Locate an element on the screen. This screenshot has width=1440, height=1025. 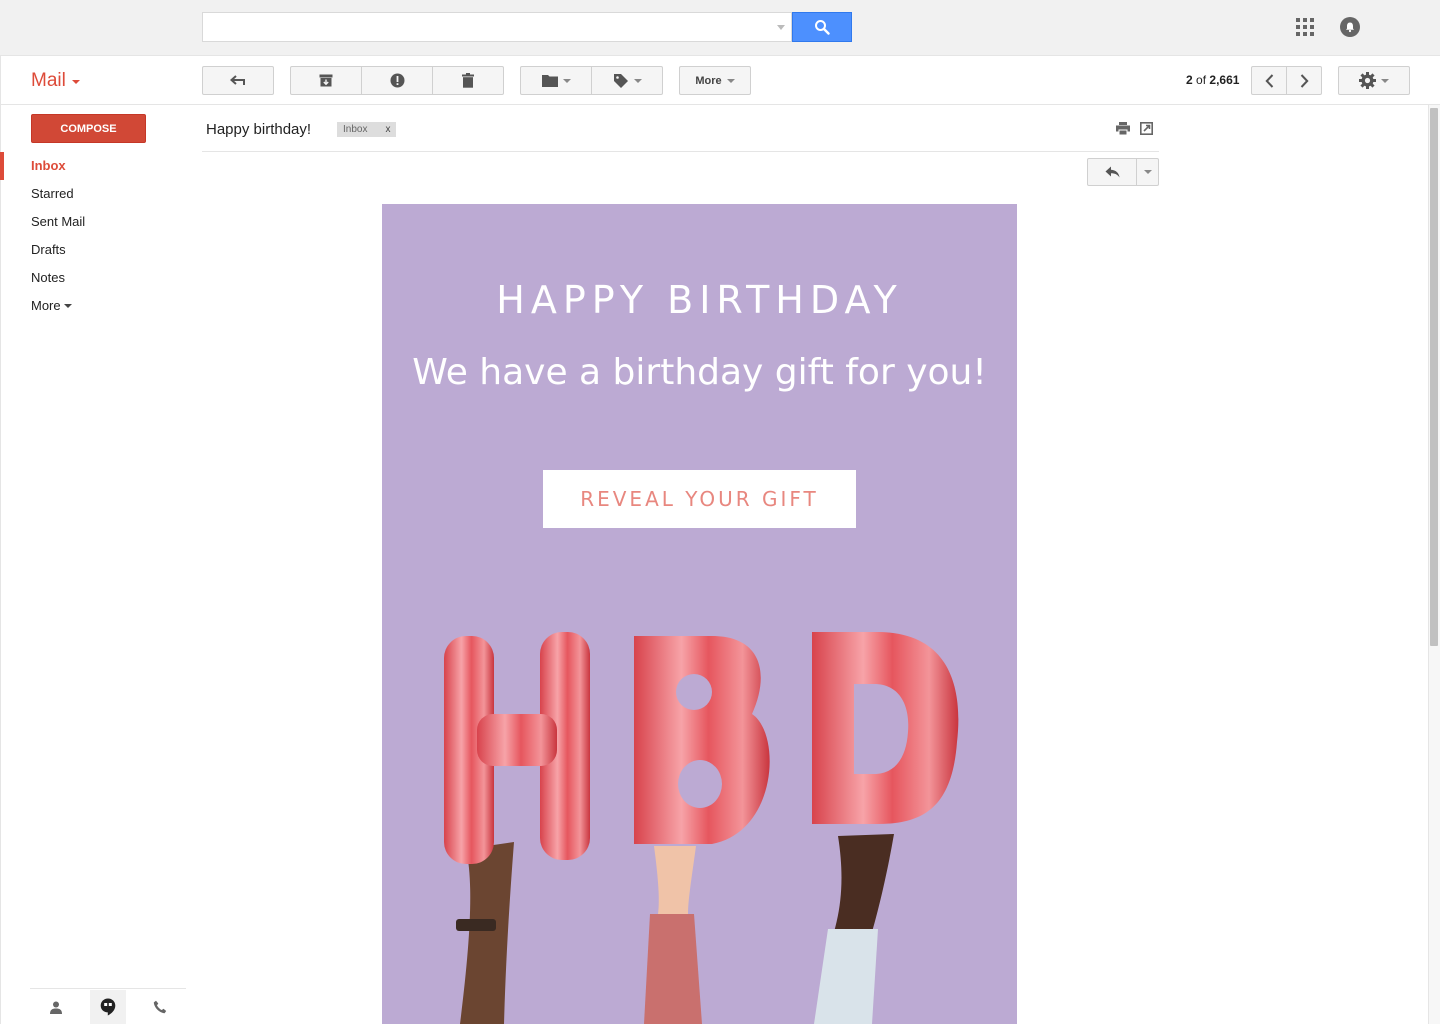
search-options-caret-icon is located at coordinates (781, 27).